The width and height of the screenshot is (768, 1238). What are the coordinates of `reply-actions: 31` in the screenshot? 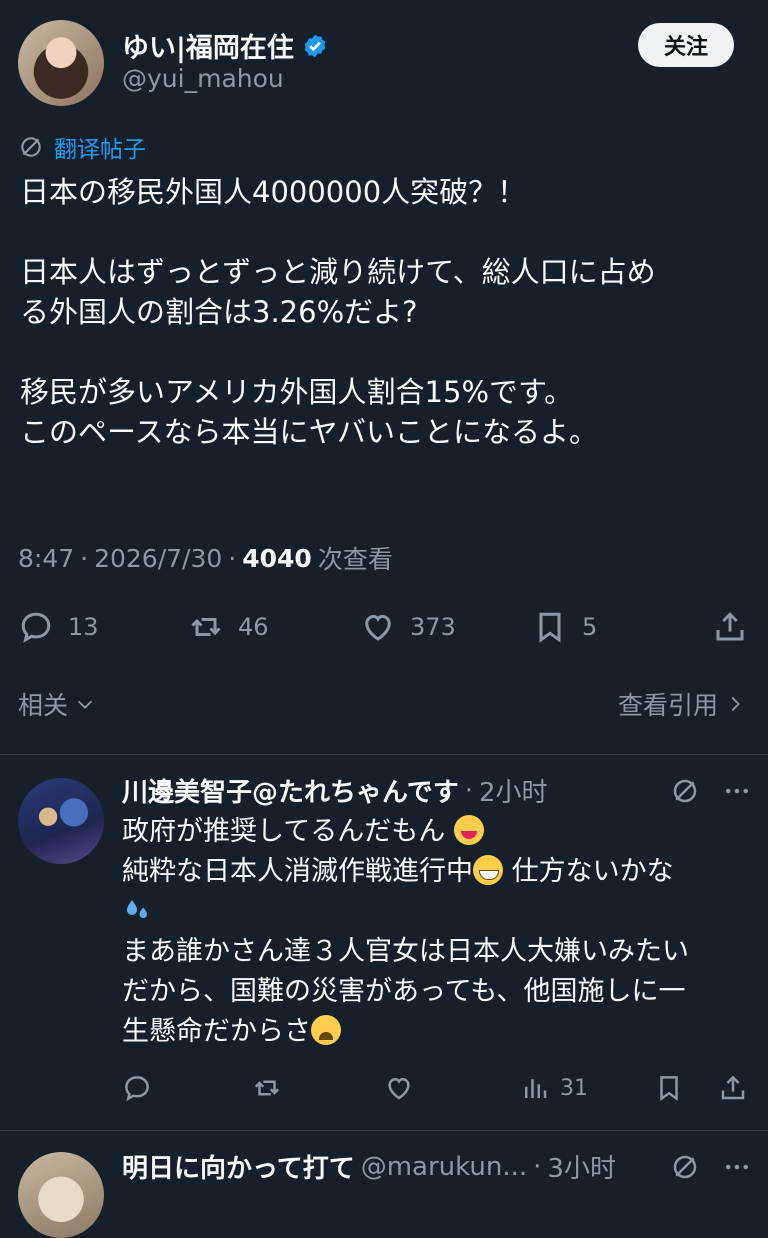 It's located at (435, 1088).